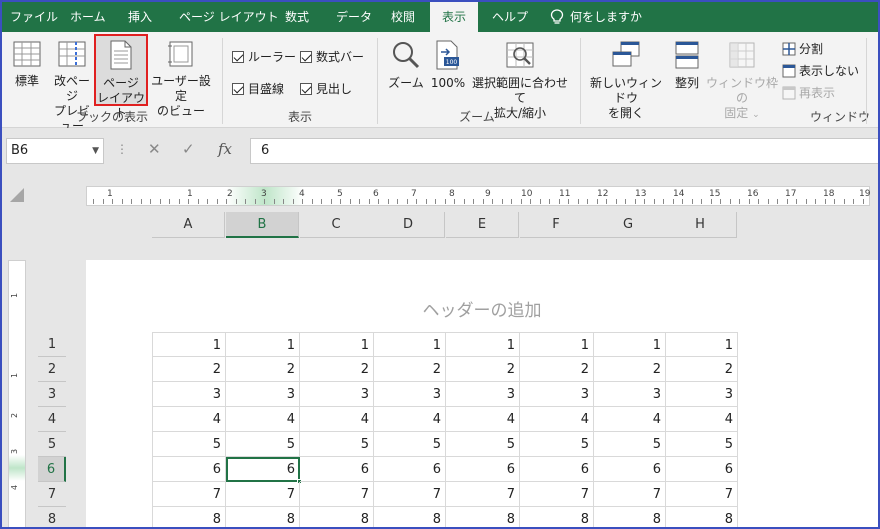  Describe the element at coordinates (262, 225) in the screenshot. I see `column-header-b: B` at that location.